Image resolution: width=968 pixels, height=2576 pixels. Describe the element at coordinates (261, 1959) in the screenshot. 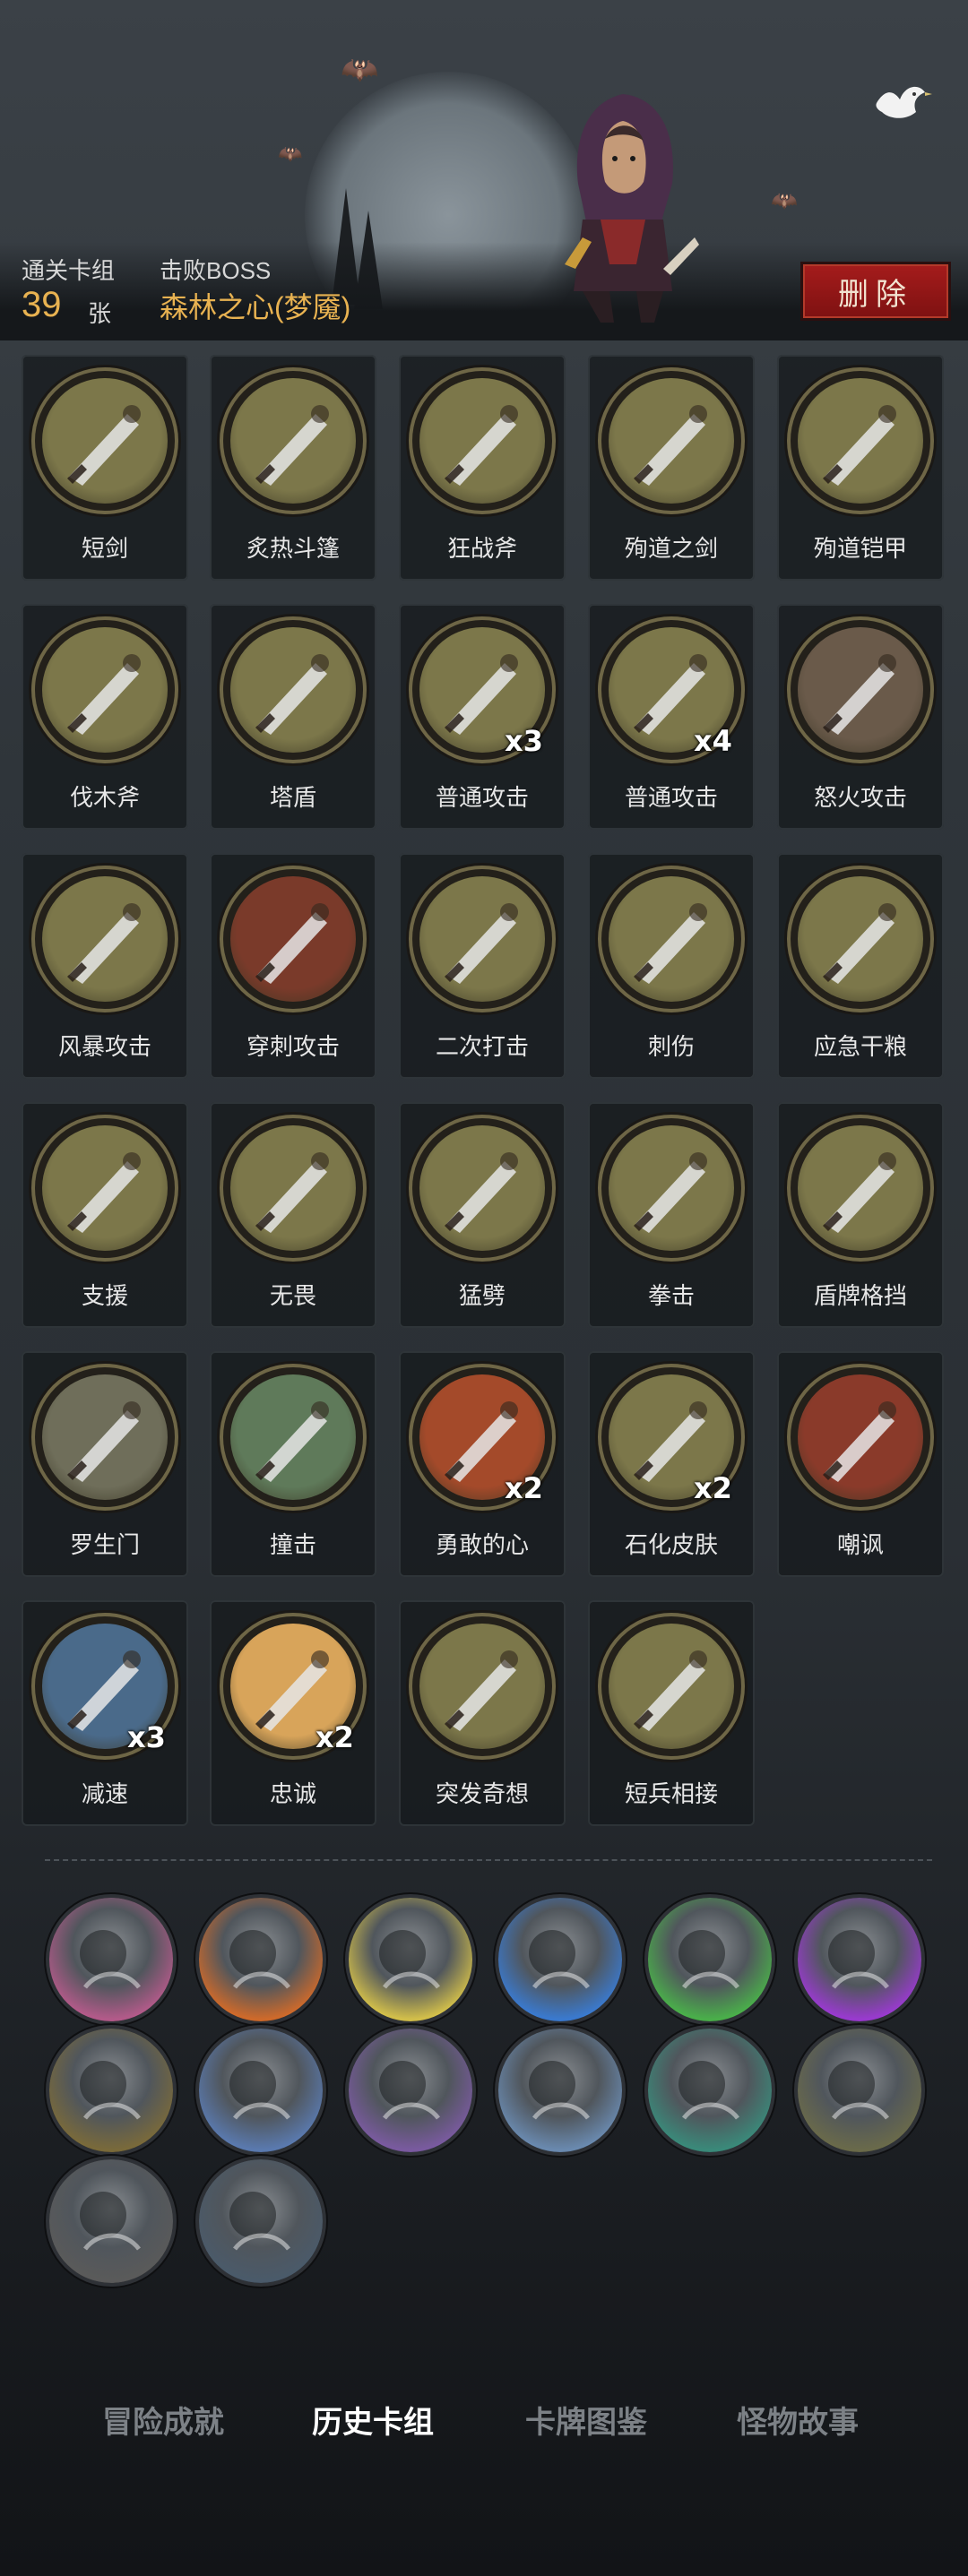

I see `relic-orange-beast-icon` at that location.